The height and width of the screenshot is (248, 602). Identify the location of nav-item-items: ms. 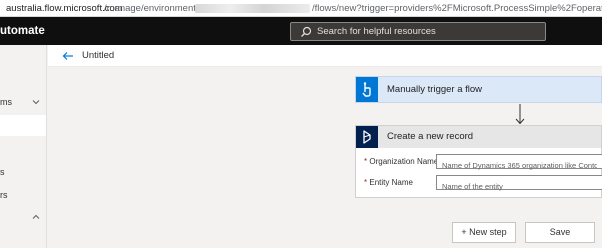
(6, 102).